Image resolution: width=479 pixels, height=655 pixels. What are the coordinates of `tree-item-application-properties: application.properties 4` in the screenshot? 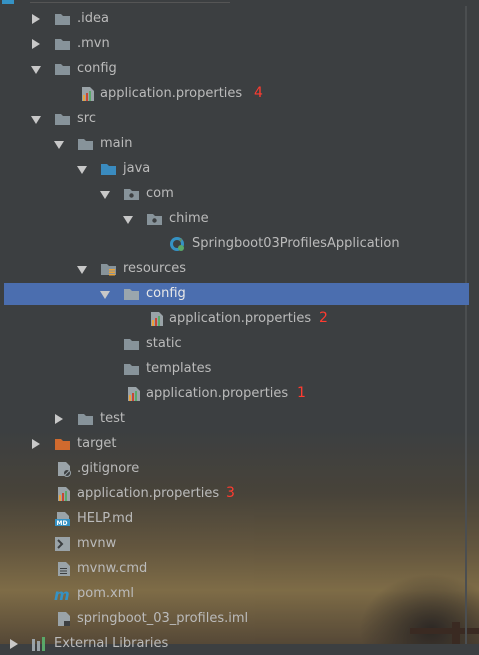 It's located at (236, 94).